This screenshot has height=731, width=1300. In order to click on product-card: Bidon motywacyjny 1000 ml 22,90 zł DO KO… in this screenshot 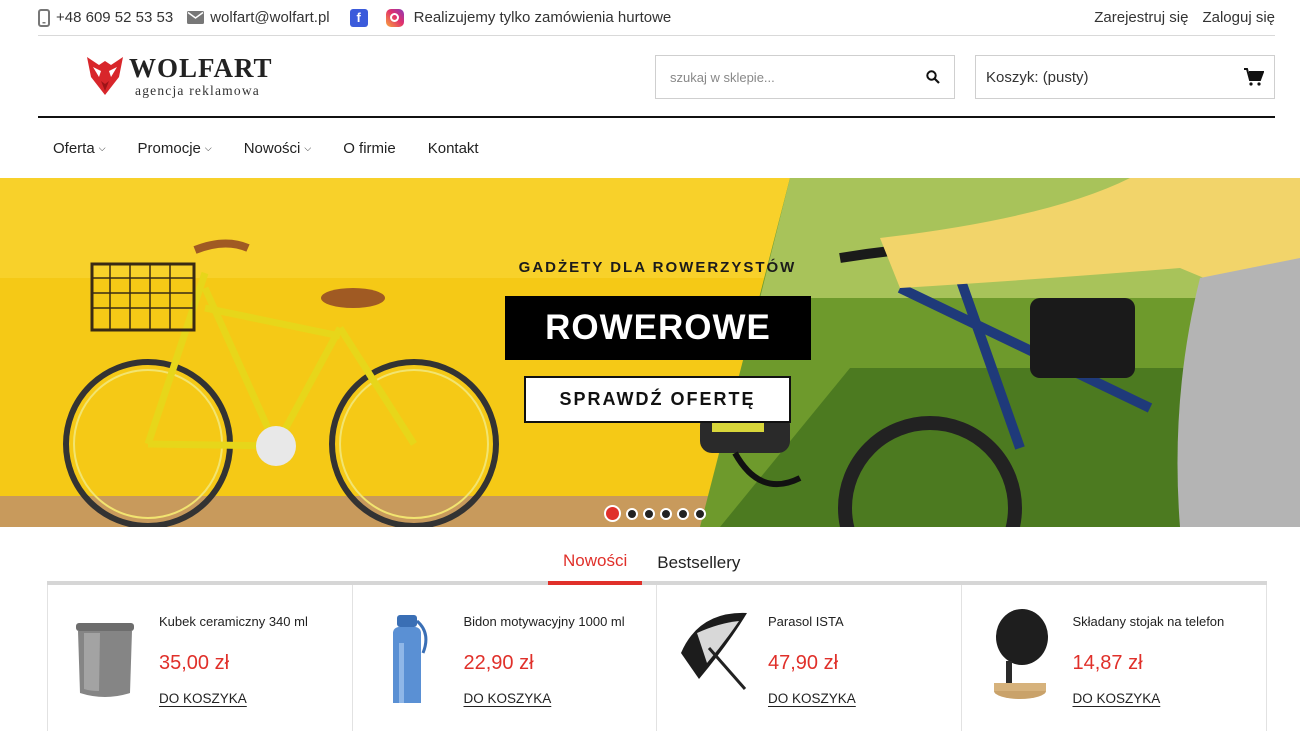, I will do `click(505, 658)`.